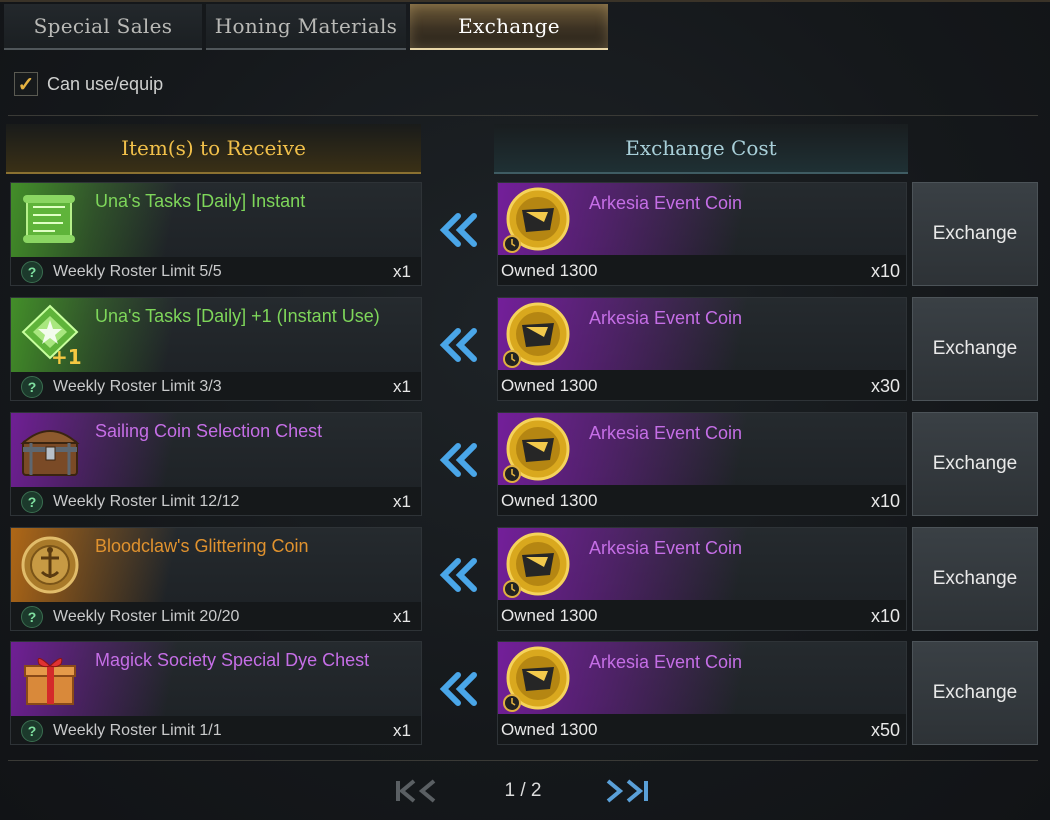 The width and height of the screenshot is (1050, 820). What do you see at coordinates (701, 149) in the screenshot?
I see `cost-header: Exchange Cost` at bounding box center [701, 149].